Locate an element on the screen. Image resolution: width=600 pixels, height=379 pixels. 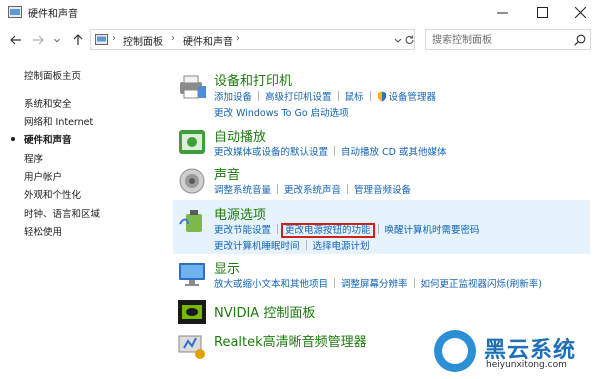
sidebar-item-user-accounts: 用户帐户 is located at coordinates (43, 176).